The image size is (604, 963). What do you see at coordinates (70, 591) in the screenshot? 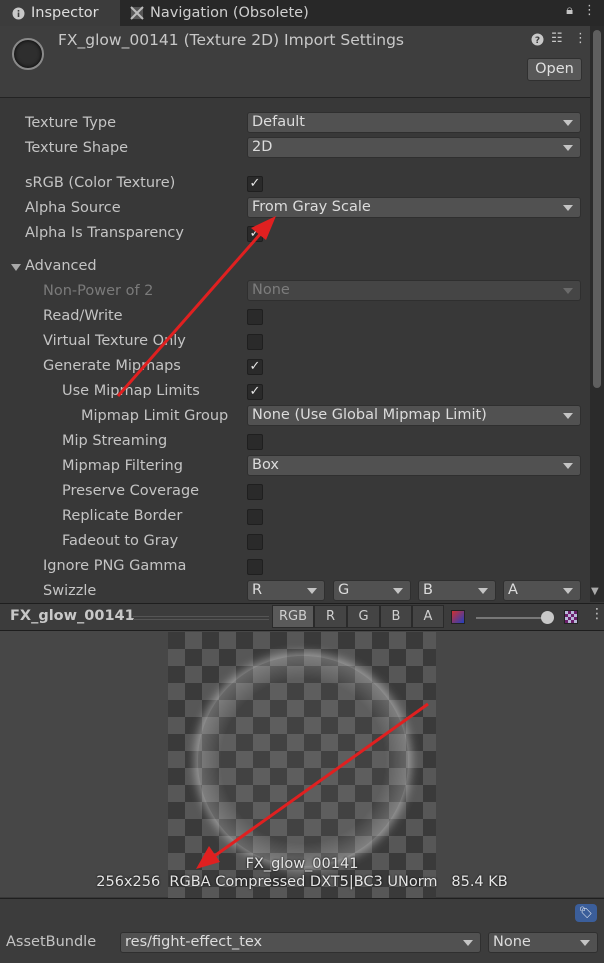
I see `swizzle-label: Swizzle` at bounding box center [70, 591].